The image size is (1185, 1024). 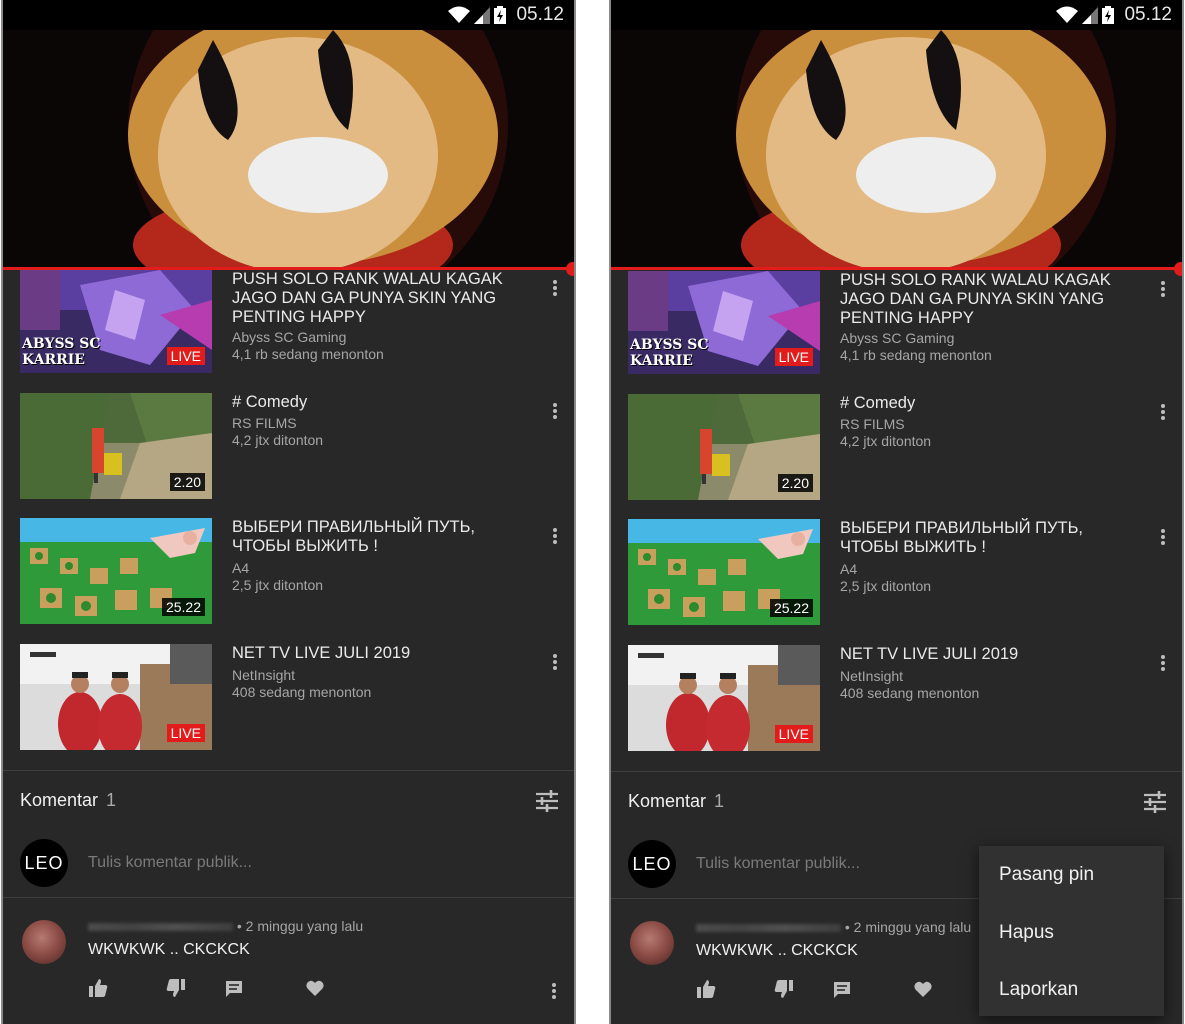 I want to click on video-channel: NetInsight, so click(x=872, y=676).